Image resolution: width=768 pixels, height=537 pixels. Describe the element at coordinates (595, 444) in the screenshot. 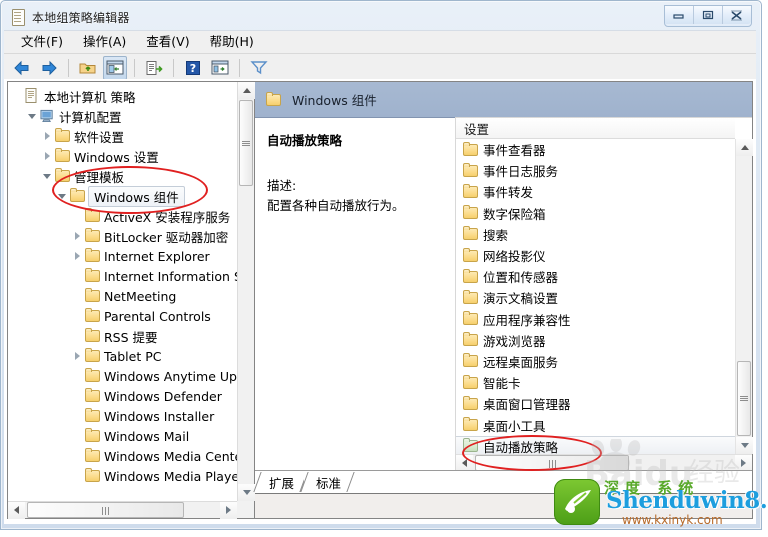

I see `settings-list-item: 自动播放策略` at that location.